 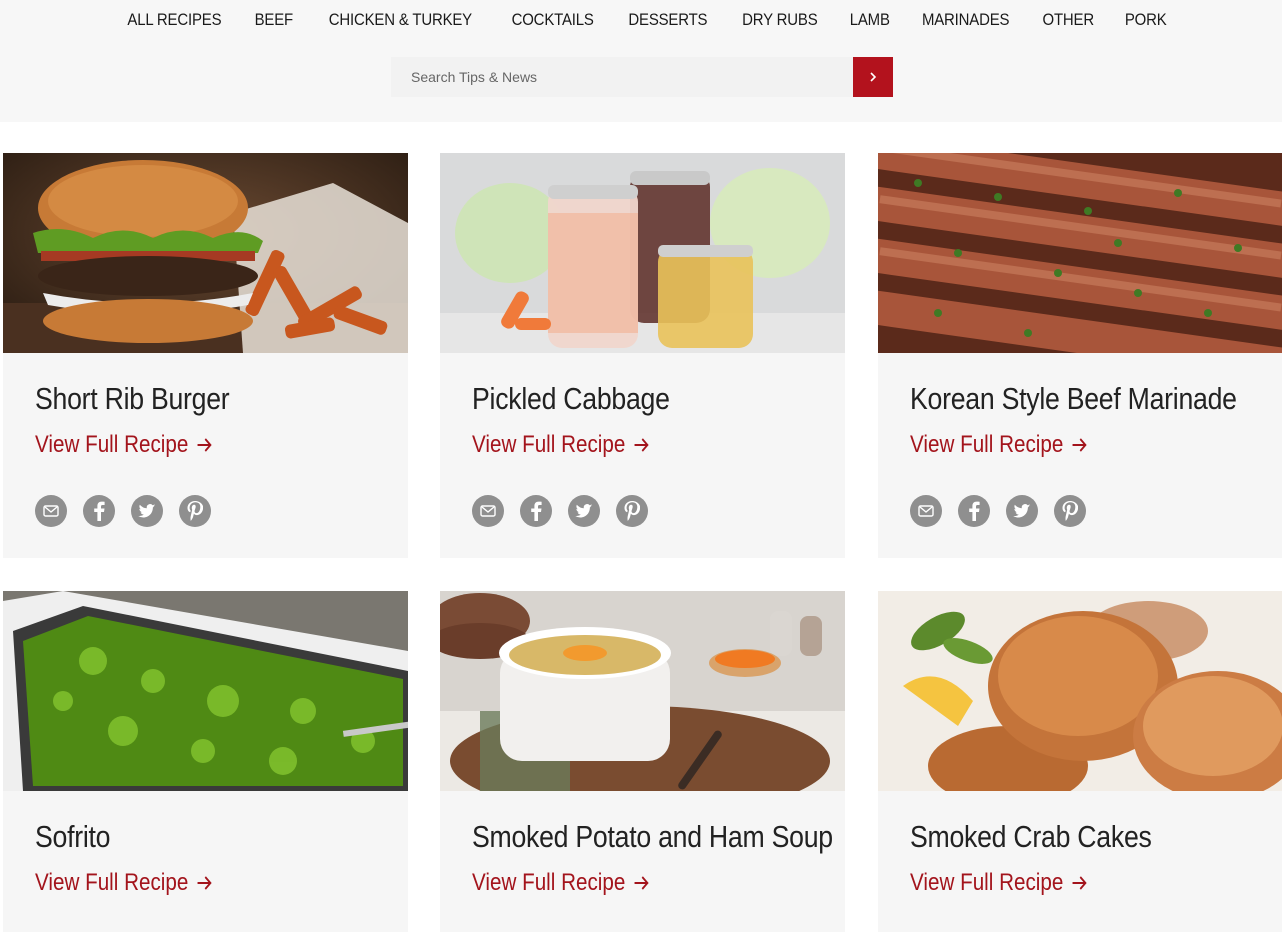 I want to click on burger-with-fries-photo, so click(x=205, y=253).